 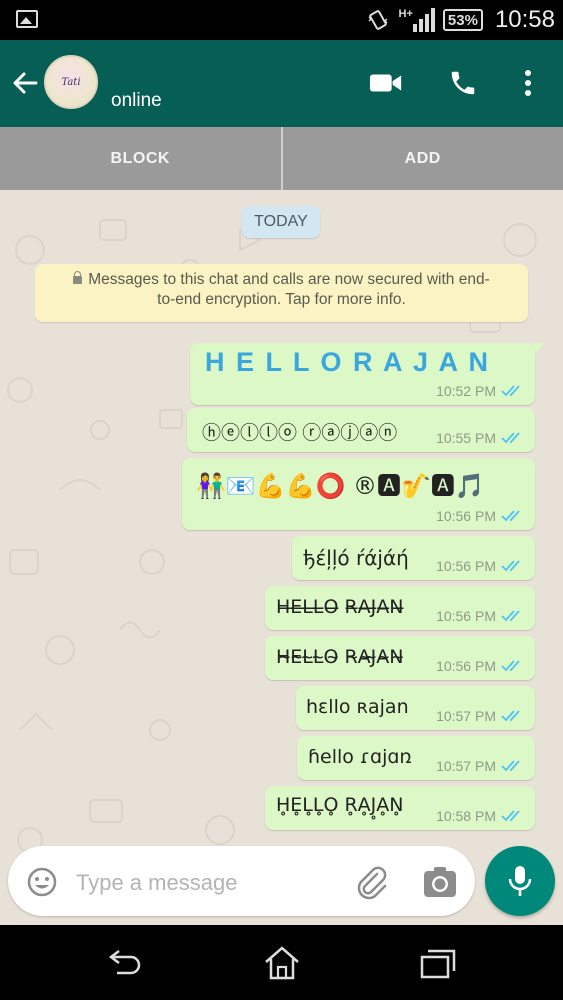 I want to click on date-separator: TODAY, so click(x=281, y=222).